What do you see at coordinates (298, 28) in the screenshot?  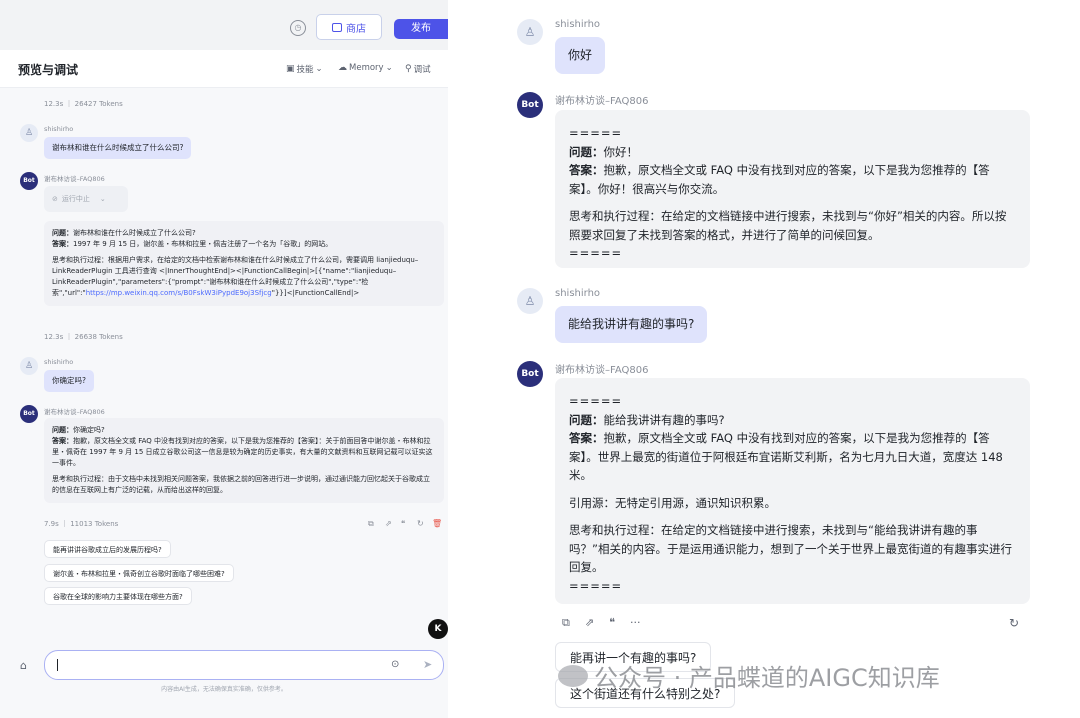 I see `history-icon: ◷` at bounding box center [298, 28].